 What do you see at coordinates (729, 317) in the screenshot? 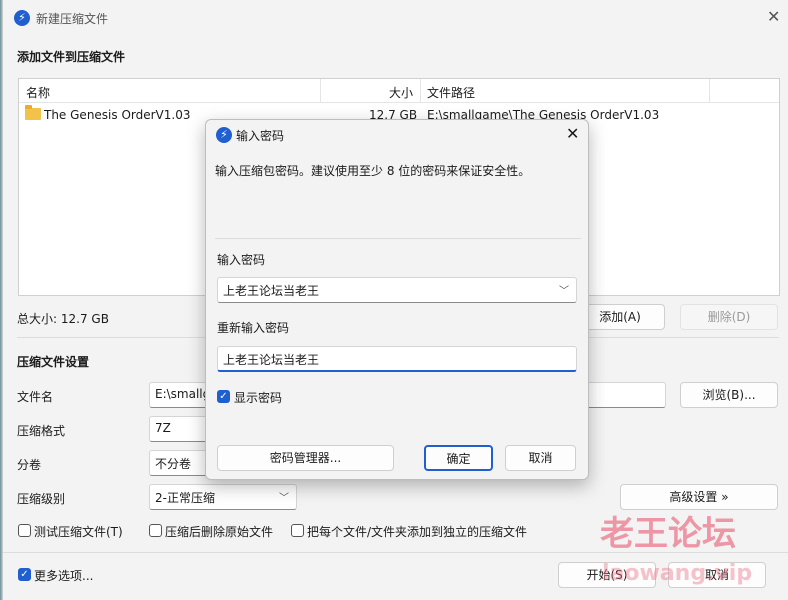
I see `delete-button: 删除(D)` at bounding box center [729, 317].